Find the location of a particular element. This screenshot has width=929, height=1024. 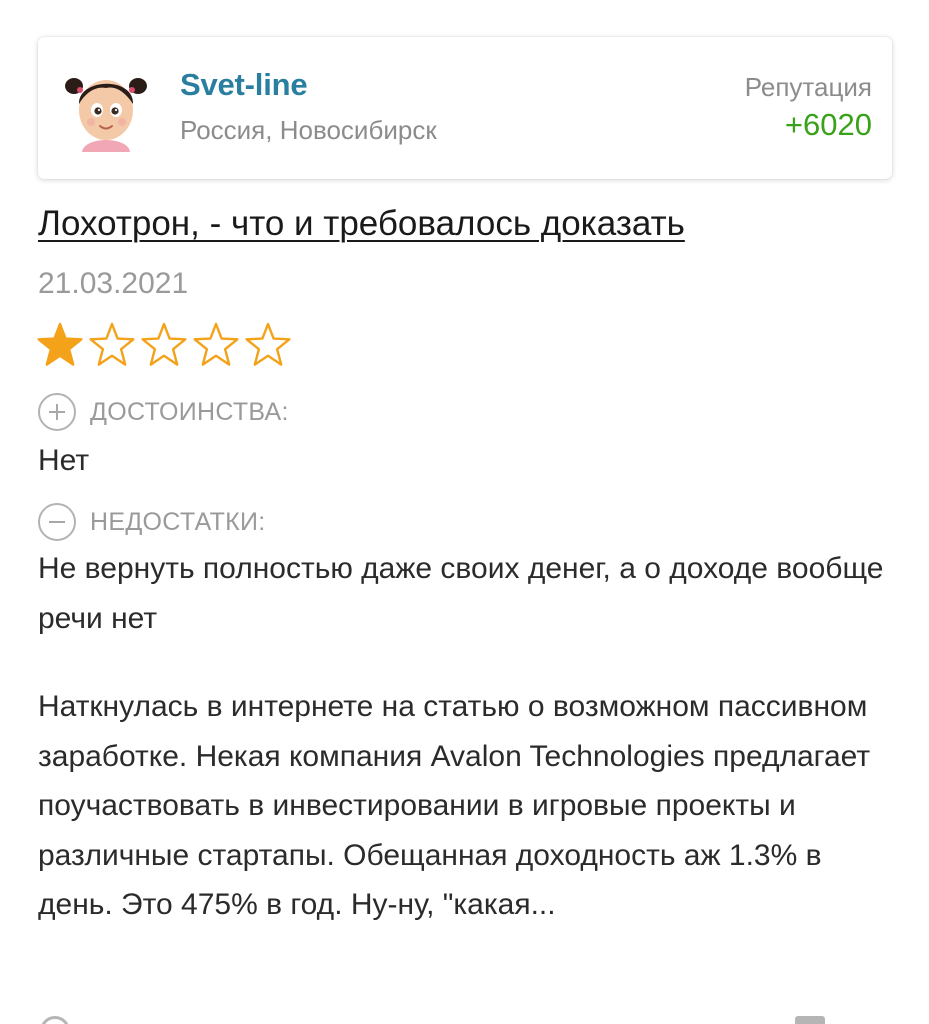

reputation-label: Репутация is located at coordinates (808, 87).